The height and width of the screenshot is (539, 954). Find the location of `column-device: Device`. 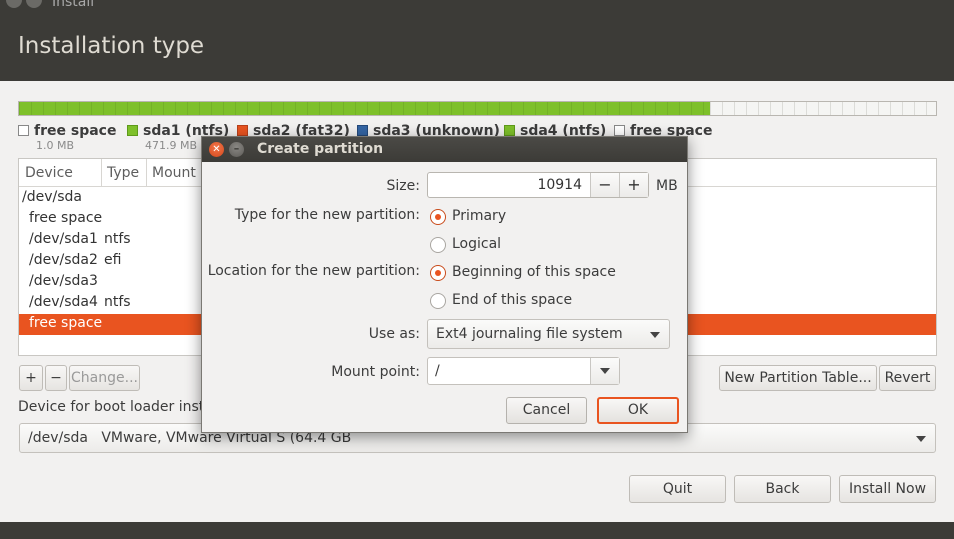

column-device: Device is located at coordinates (49, 173).